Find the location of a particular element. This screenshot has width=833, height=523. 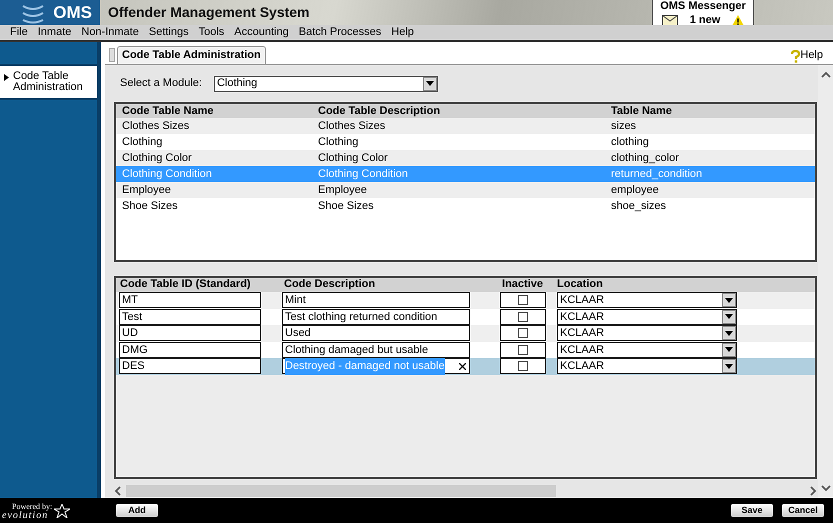

code-id-field: MT is located at coordinates (190, 300).